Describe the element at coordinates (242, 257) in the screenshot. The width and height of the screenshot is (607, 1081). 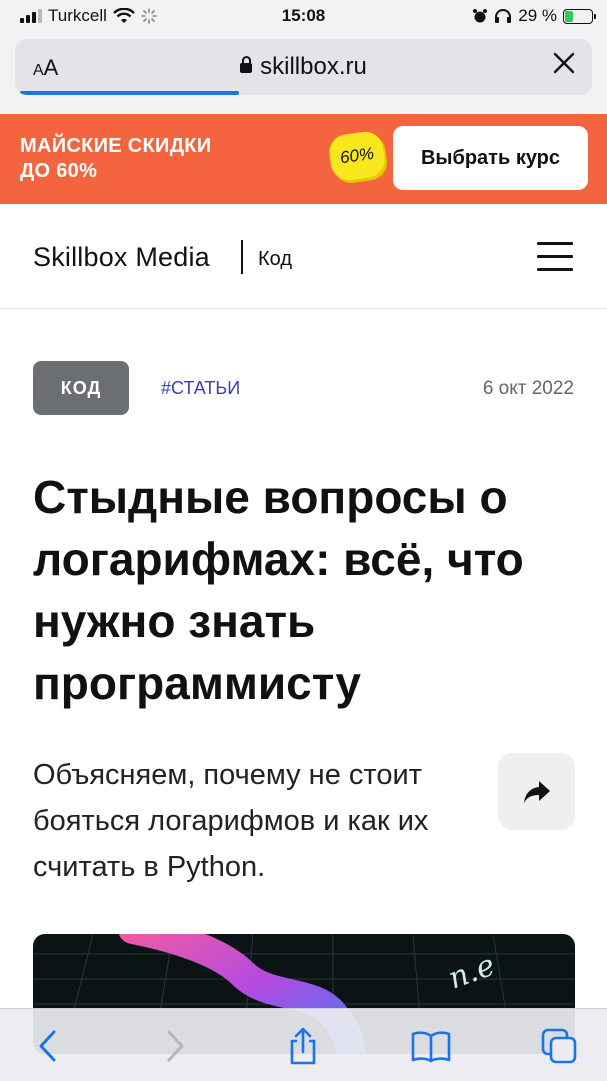
I see `logo-divider` at that location.